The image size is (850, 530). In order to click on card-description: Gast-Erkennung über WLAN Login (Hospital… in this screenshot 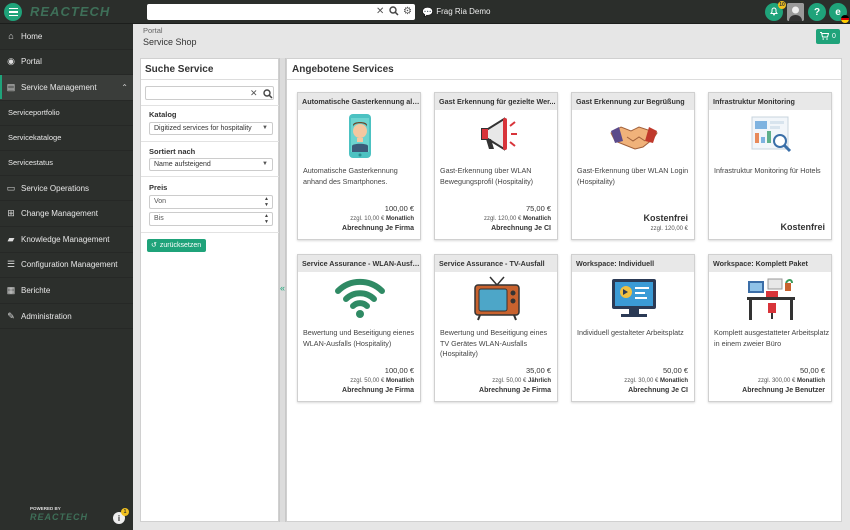, I will do `click(633, 176)`.